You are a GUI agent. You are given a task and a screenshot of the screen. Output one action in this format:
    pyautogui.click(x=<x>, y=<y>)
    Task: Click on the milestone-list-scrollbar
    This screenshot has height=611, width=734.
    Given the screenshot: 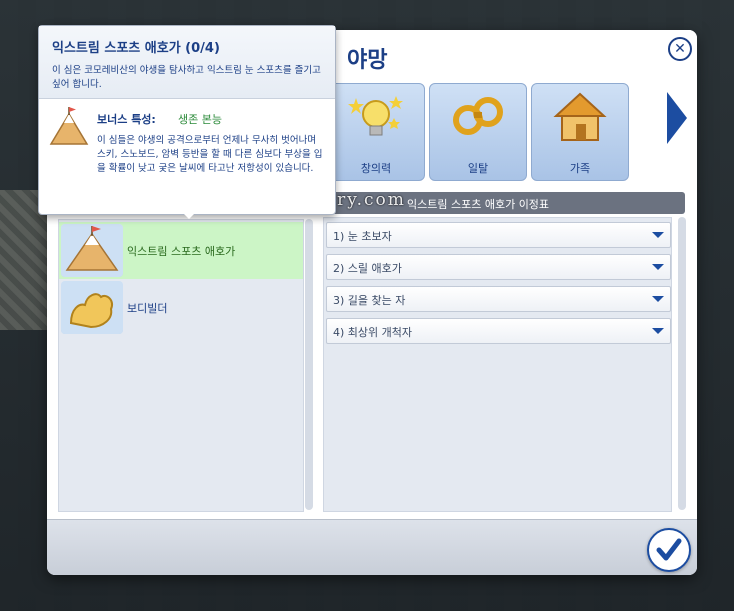 What is the action you would take?
    pyautogui.click(x=682, y=363)
    